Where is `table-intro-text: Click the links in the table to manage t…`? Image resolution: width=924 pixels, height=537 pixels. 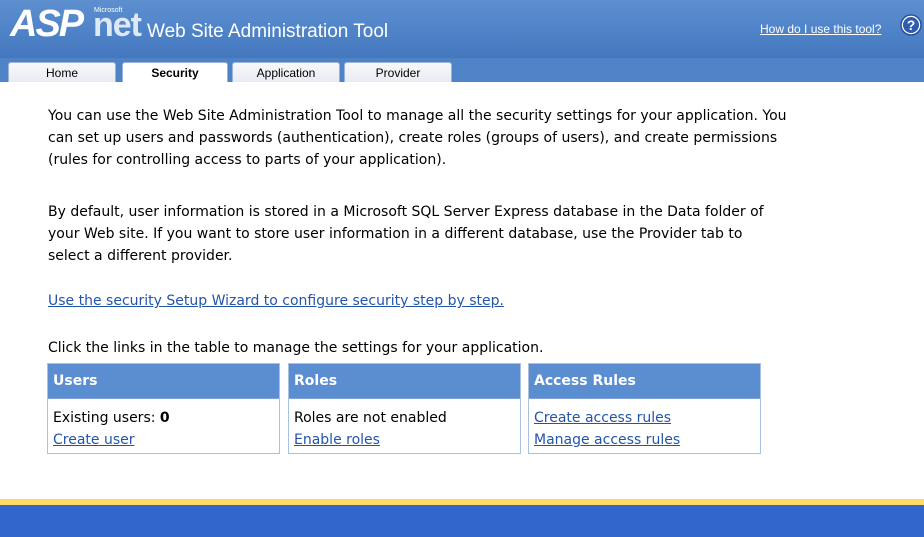 table-intro-text: Click the links in the table to manage t… is located at coordinates (296, 348).